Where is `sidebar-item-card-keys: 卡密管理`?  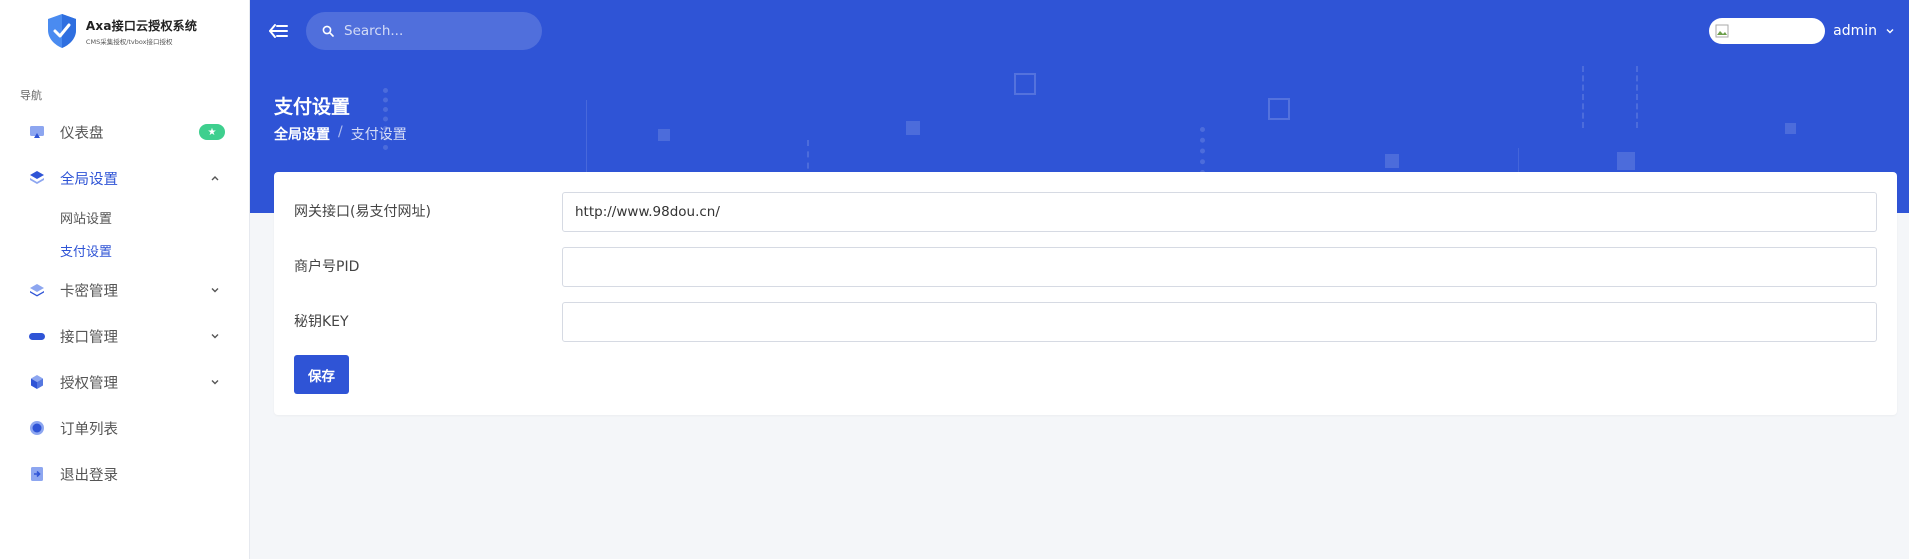 sidebar-item-card-keys: 卡密管理 is located at coordinates (124, 290).